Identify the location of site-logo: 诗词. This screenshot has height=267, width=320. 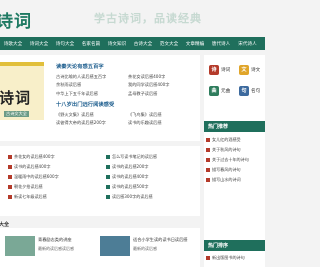
(16, 19).